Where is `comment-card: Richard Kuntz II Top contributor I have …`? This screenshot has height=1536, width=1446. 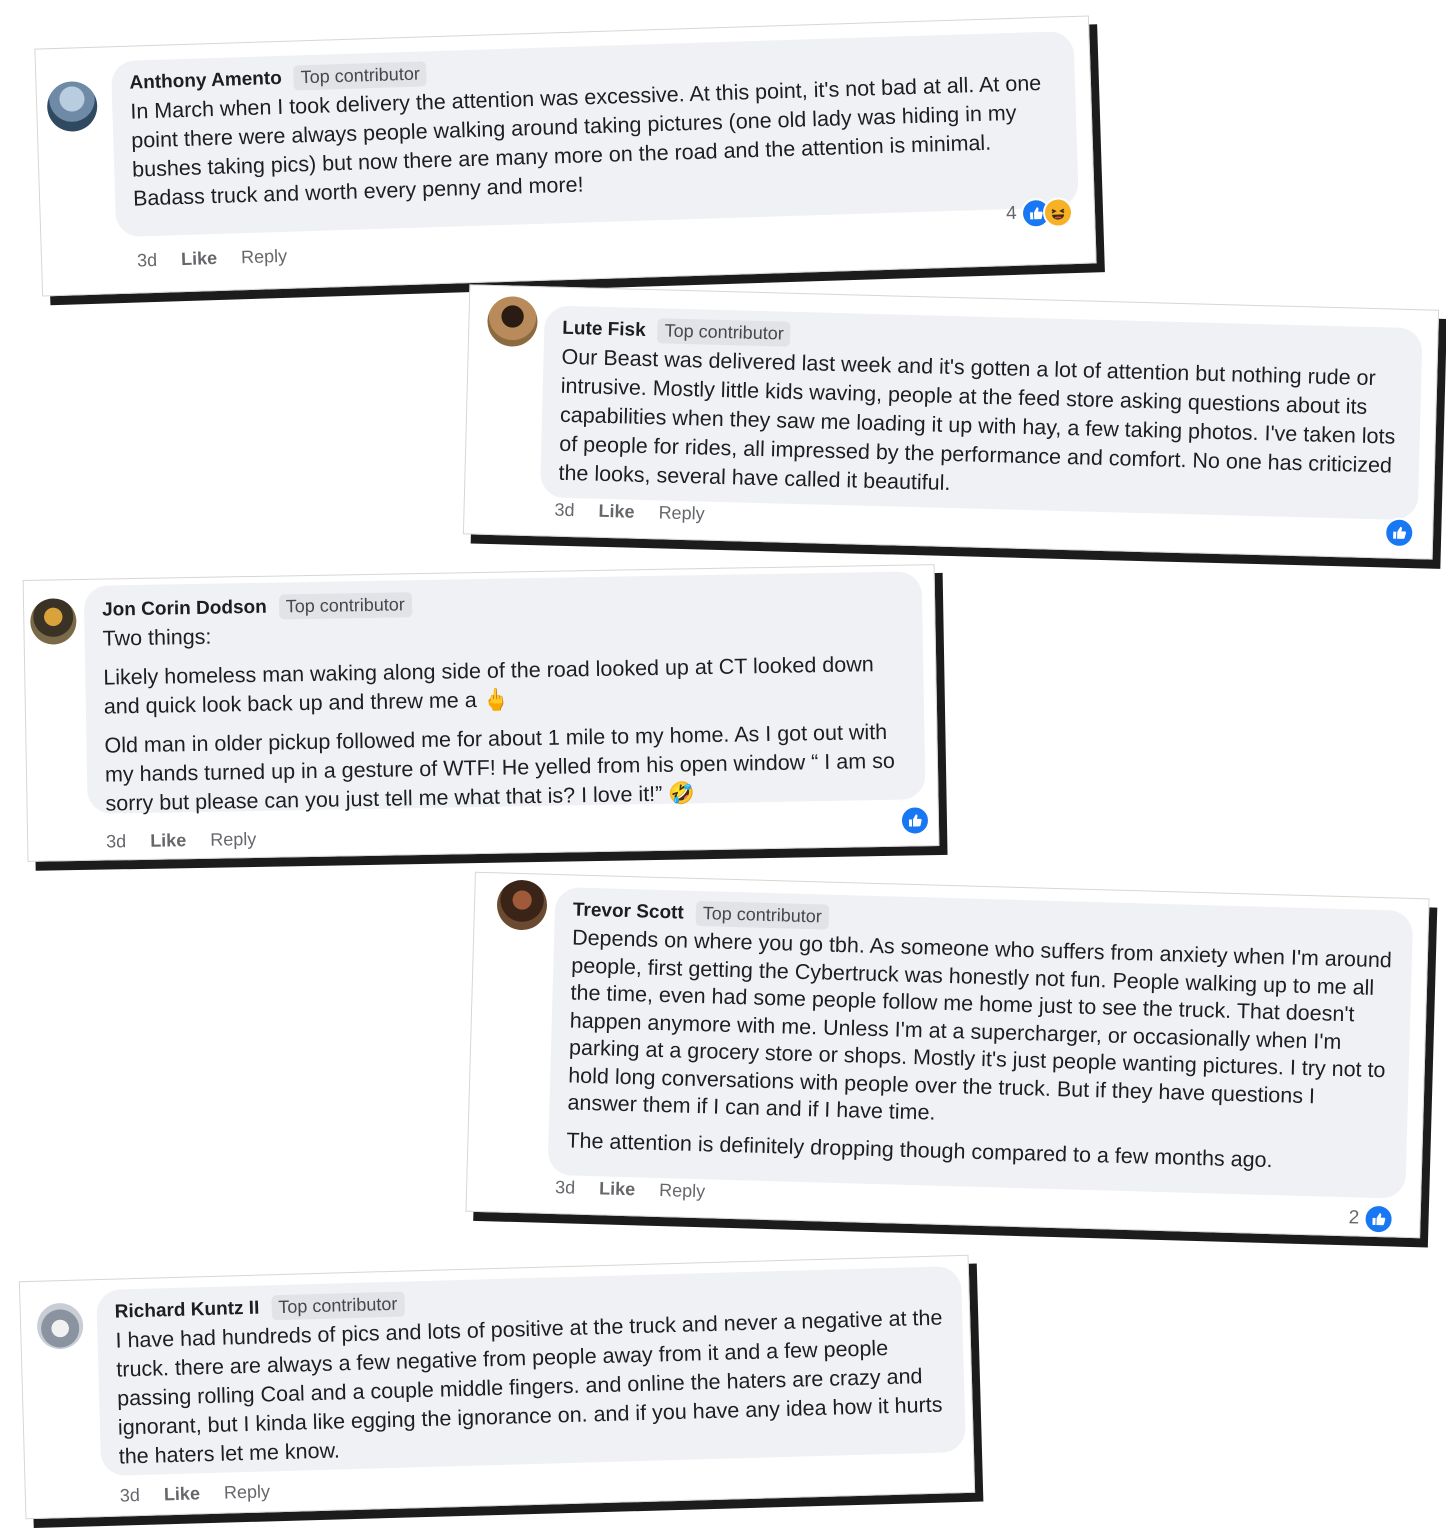 comment-card: Richard Kuntz II Top contributor I have … is located at coordinates (497, 1387).